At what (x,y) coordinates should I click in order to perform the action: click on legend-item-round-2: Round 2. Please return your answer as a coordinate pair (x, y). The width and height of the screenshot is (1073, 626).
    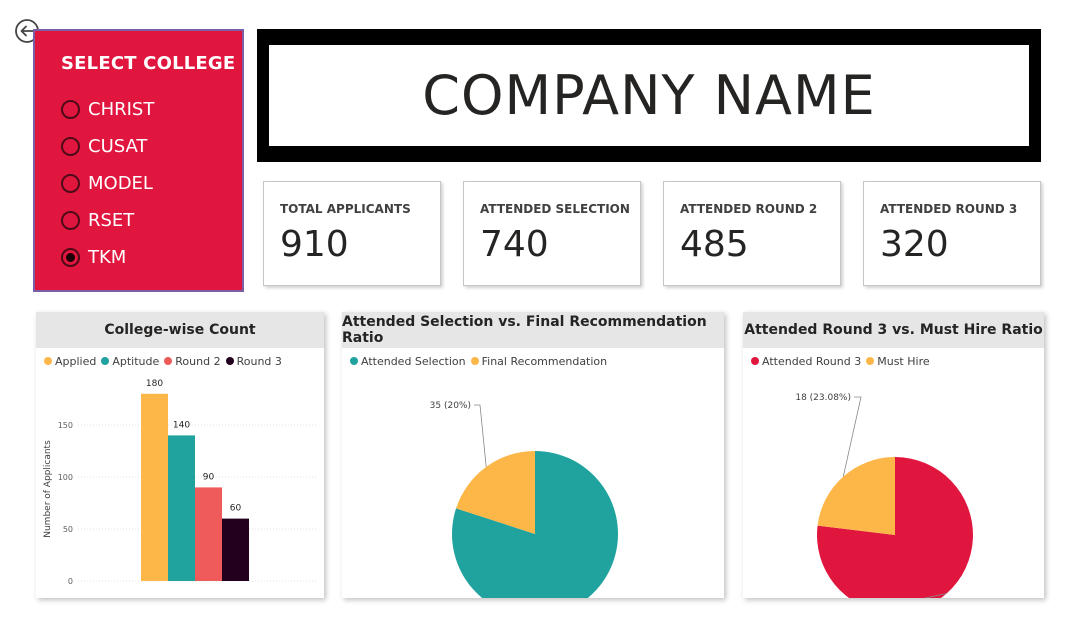
    Looking at the image, I should click on (192, 361).